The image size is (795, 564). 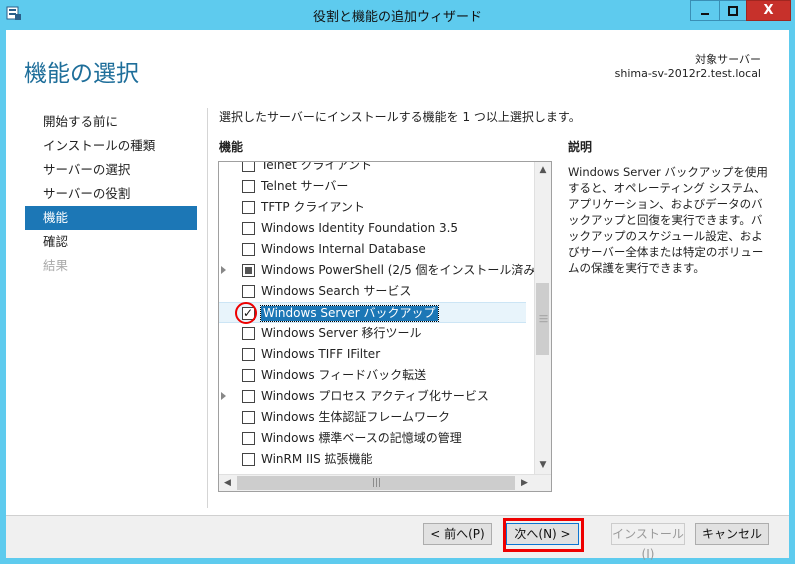 I want to click on feature-row: Windows Search サービス, so click(x=372, y=291).